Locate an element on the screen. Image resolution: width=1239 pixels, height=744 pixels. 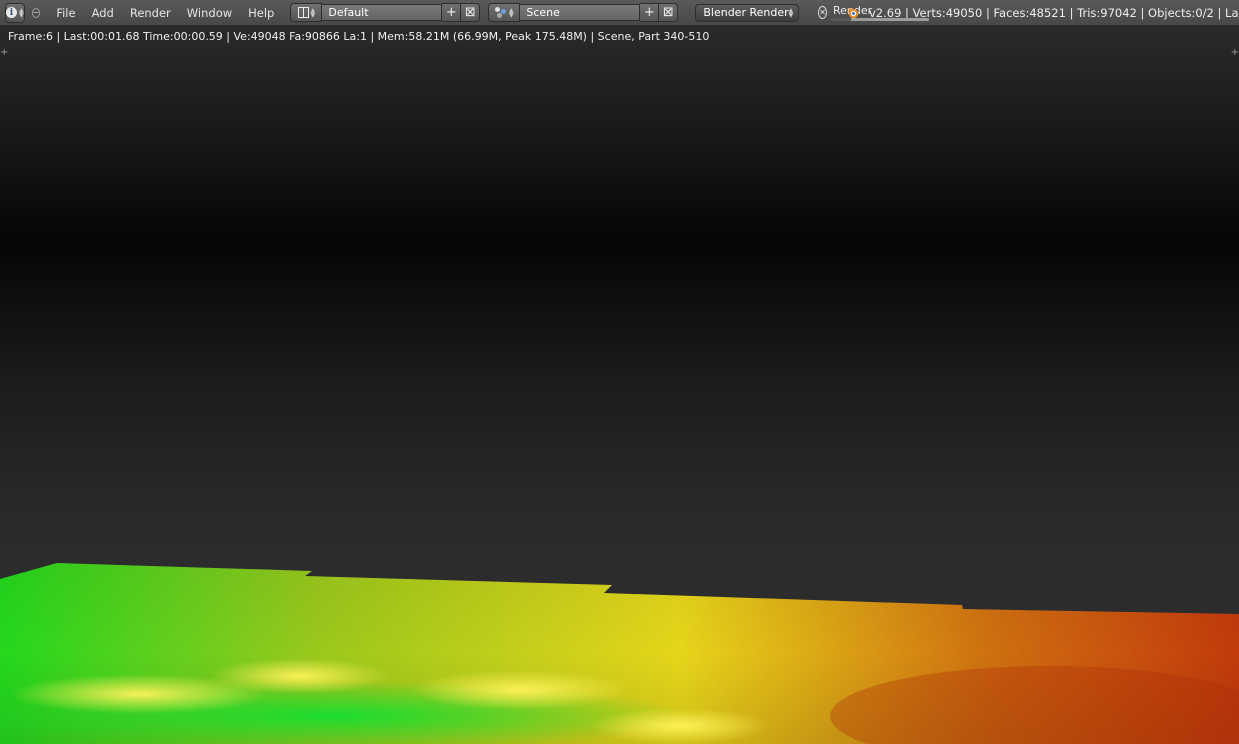
delete-scene-button: ⊠ is located at coordinates (669, 12).